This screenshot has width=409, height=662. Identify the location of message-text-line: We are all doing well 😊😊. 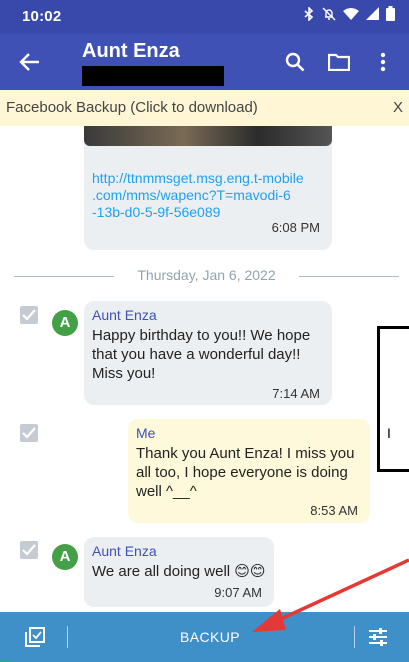
(179, 571).